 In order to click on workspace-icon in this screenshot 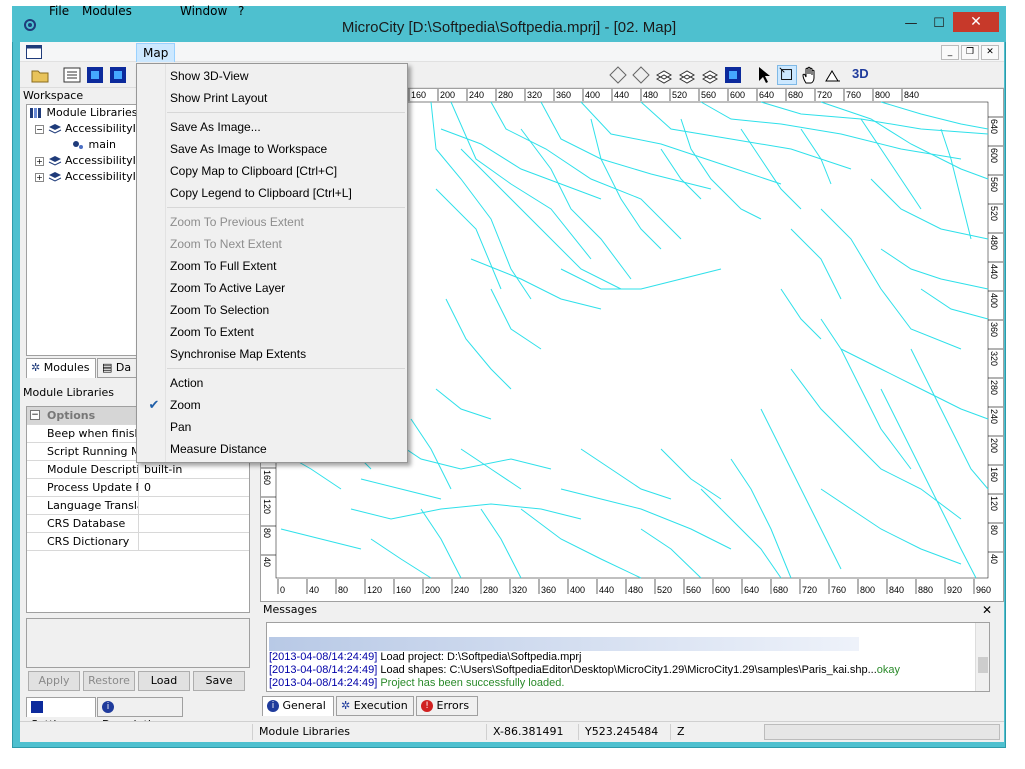, I will do `click(72, 75)`.